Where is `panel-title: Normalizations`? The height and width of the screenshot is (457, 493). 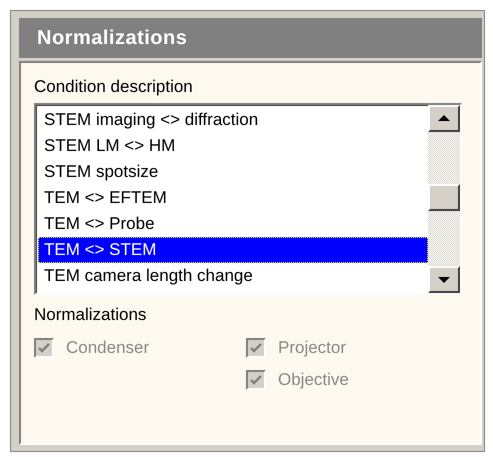 panel-title: Normalizations is located at coordinates (250, 38).